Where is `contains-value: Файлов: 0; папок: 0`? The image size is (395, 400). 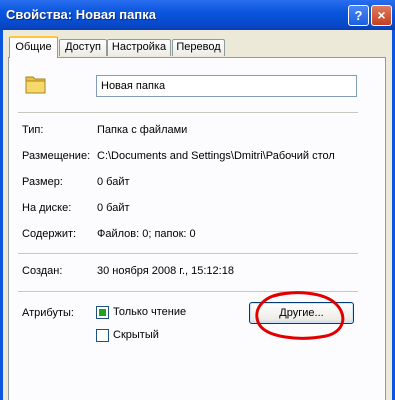 contains-value: Файлов: 0; папок: 0 is located at coordinates (146, 234).